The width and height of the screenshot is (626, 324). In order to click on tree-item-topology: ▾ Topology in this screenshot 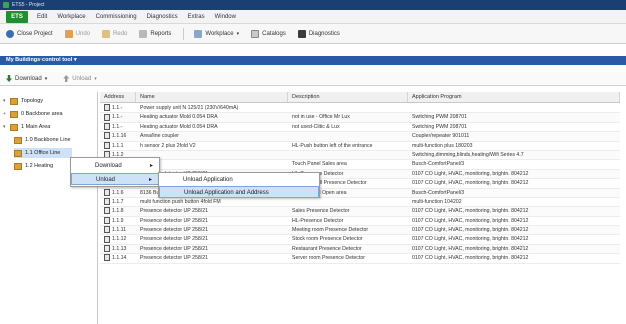, I will do `click(23, 101)`.